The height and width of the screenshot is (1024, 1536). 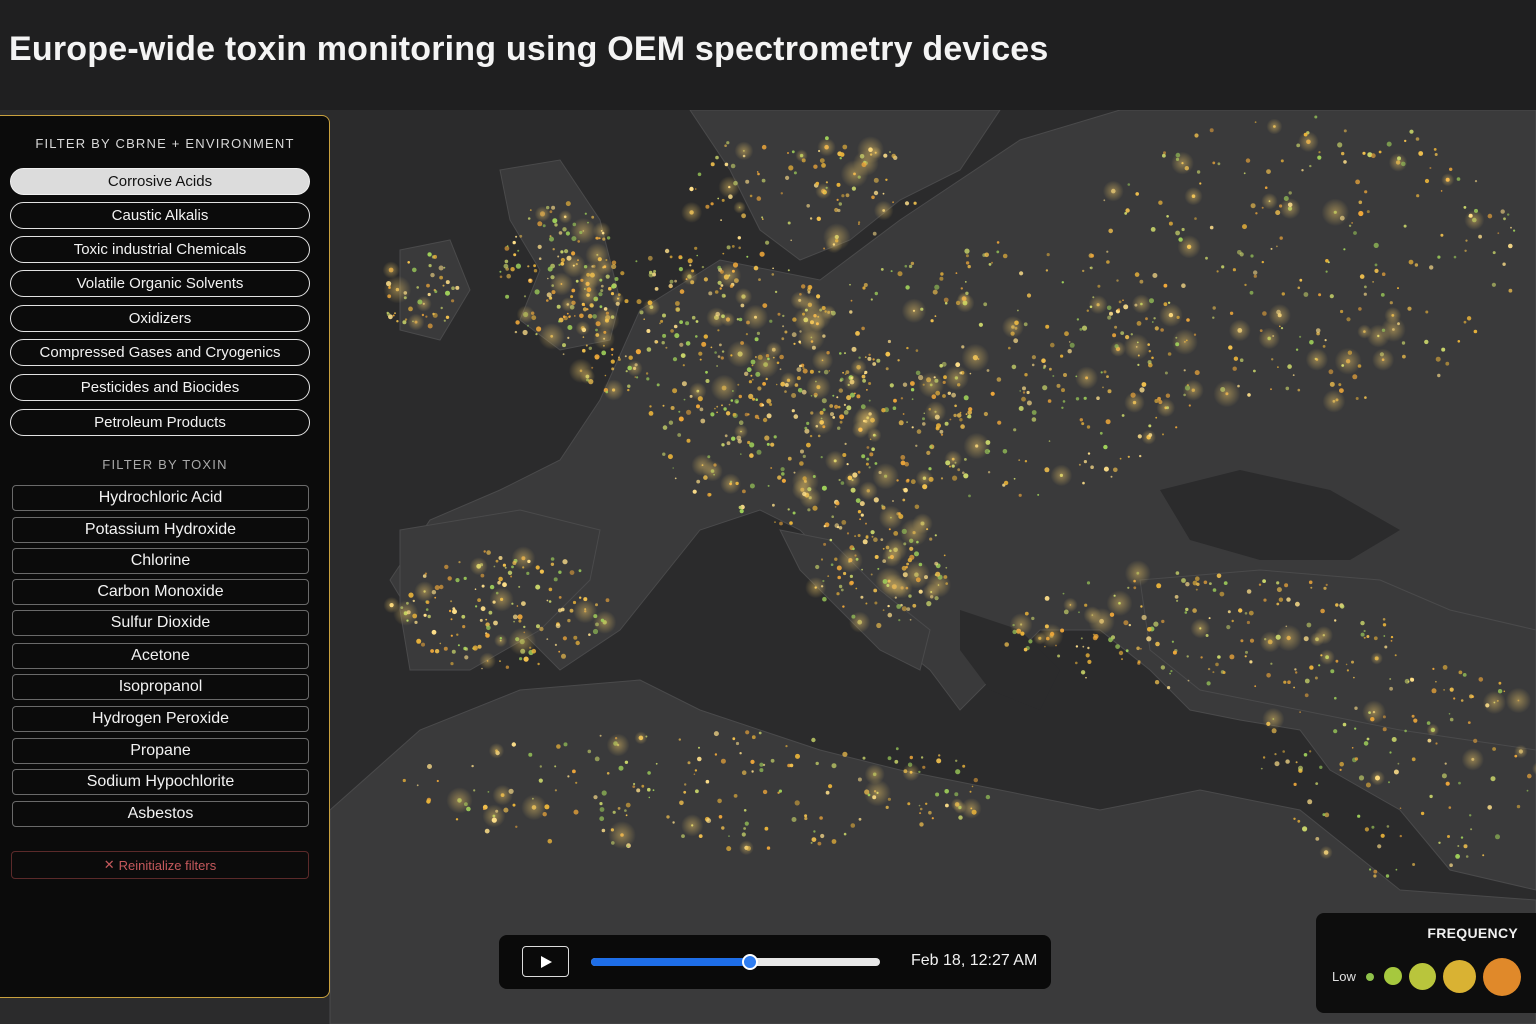 I want to click on reinitialize-filters-button: ✕ Reinitialize filters, so click(x=160, y=865).